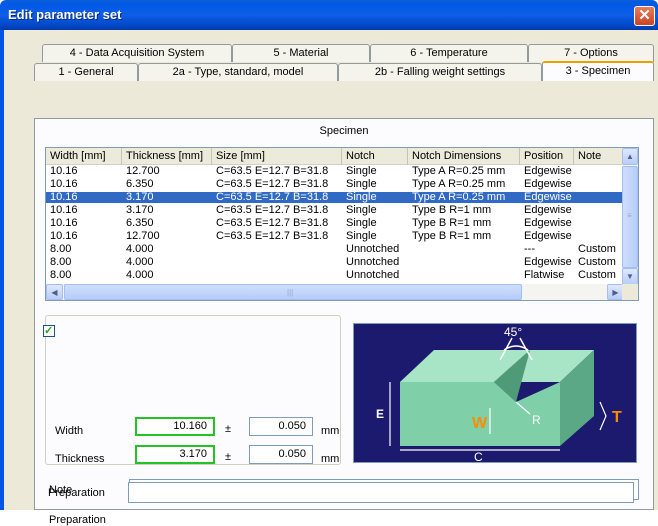 Image resolution: width=658 pixels, height=526 pixels. Describe the element at coordinates (84, 156) in the screenshot. I see `column-header-width: Width [mm]` at that location.